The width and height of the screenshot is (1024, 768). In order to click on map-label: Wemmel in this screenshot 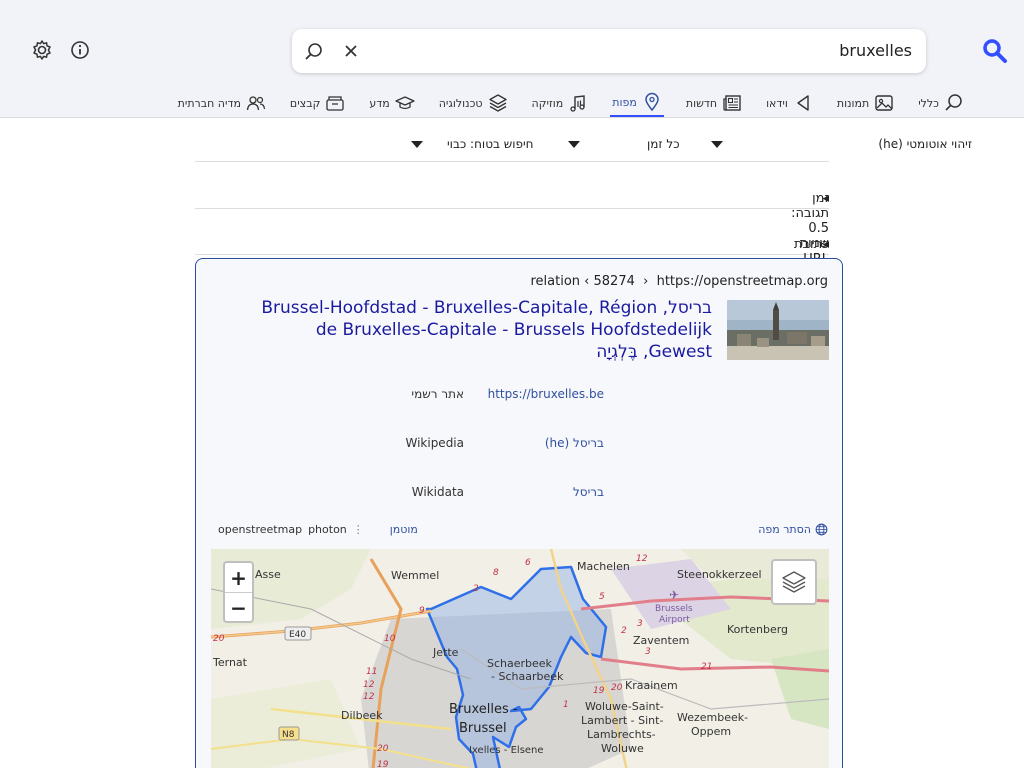, I will do `click(415, 575)`.